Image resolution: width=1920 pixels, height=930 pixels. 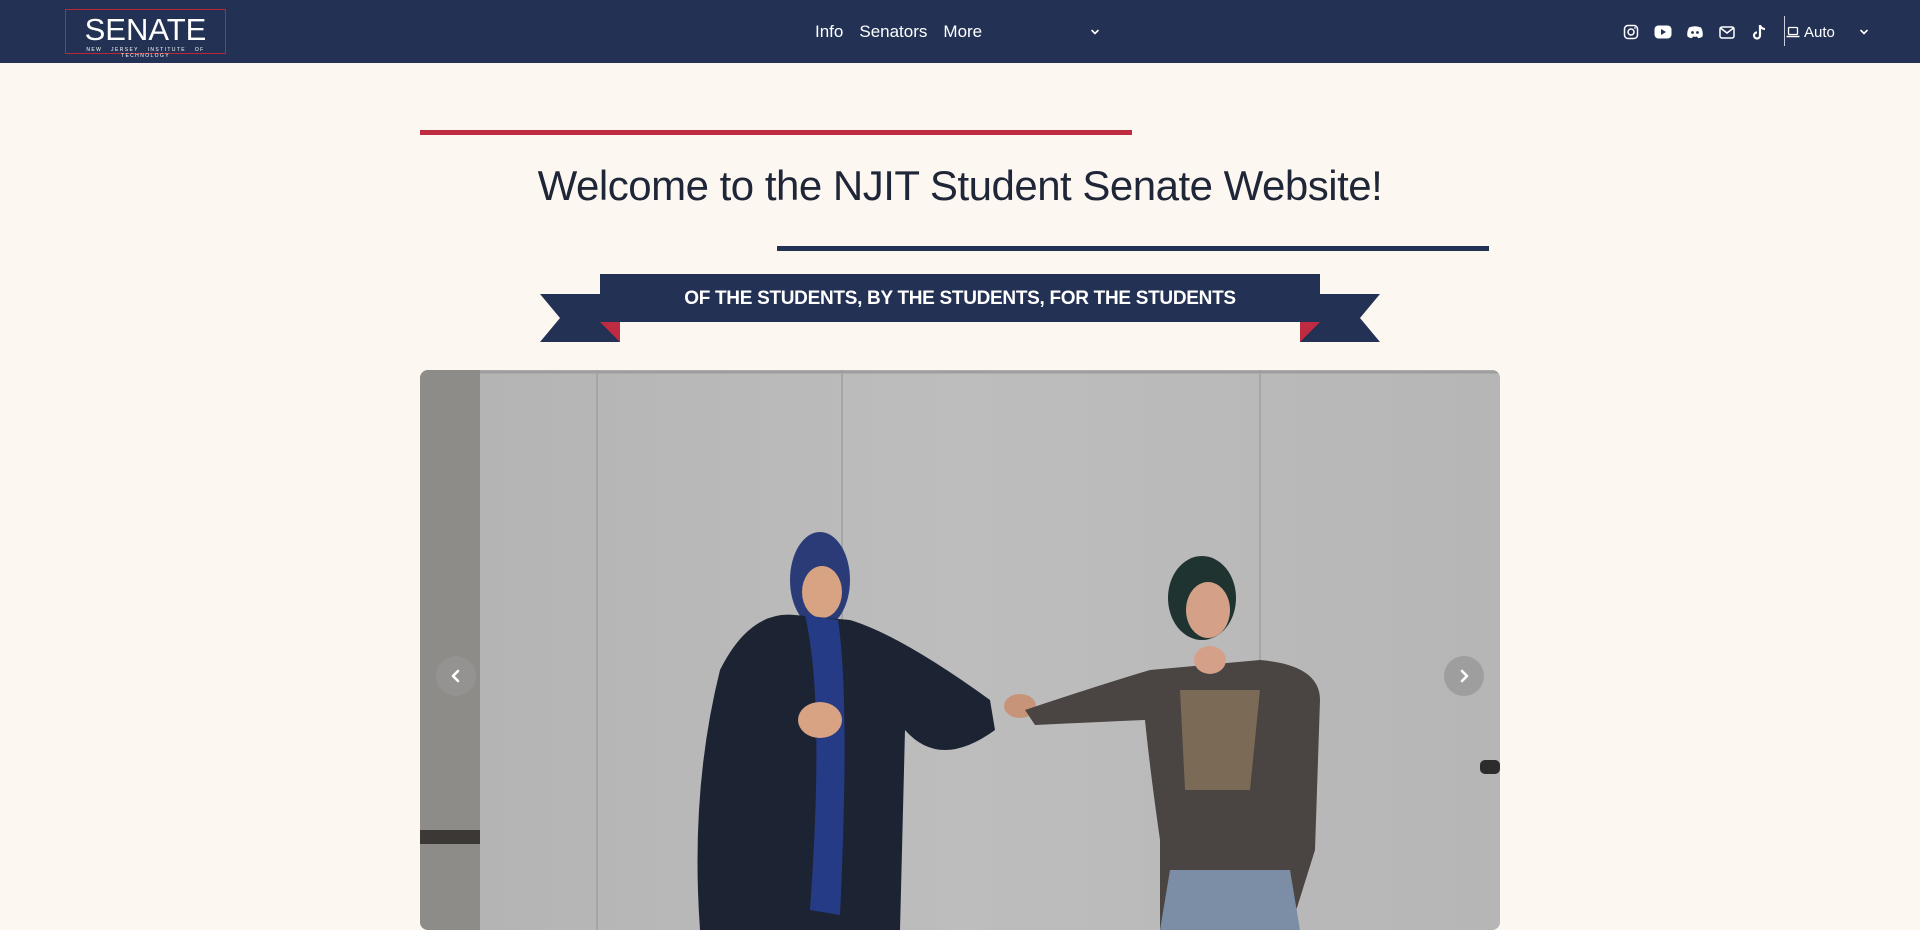 What do you see at coordinates (1793, 32) in the screenshot?
I see `laptop-icon` at bounding box center [1793, 32].